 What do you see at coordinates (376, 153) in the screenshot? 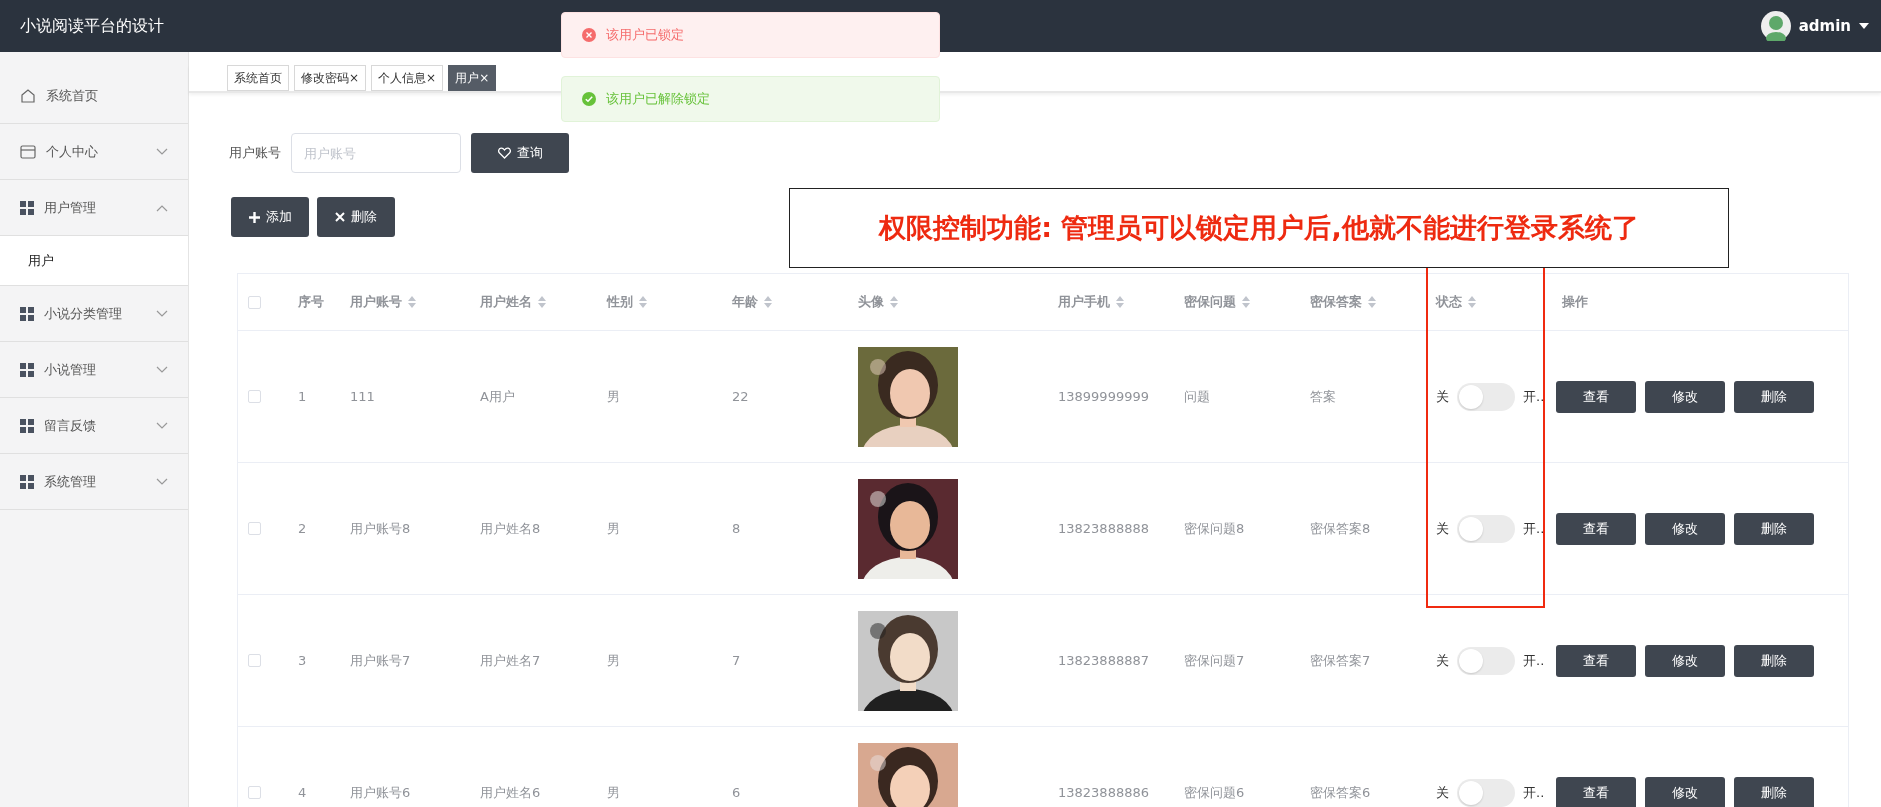
I see `search-field: 用户账号` at bounding box center [376, 153].